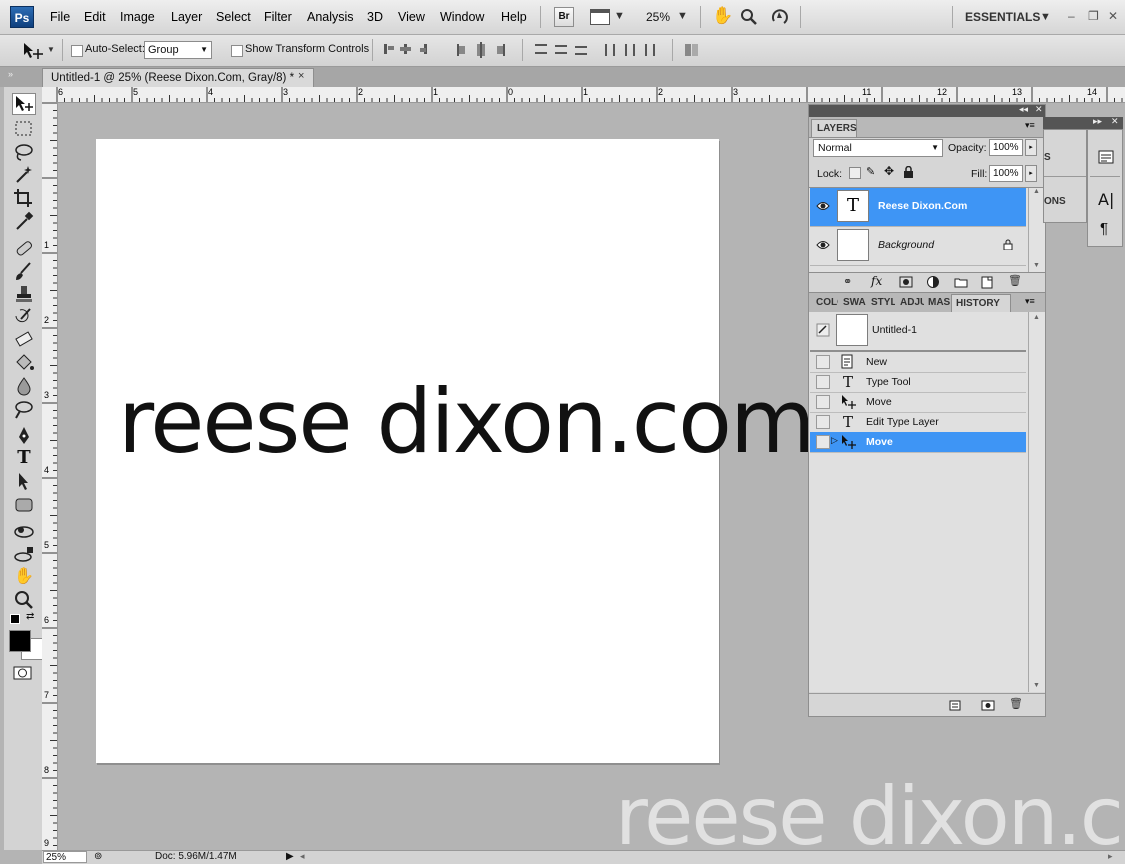 Image resolution: width=1125 pixels, height=864 pixels. I want to click on layer-mask-icon, so click(906, 282).